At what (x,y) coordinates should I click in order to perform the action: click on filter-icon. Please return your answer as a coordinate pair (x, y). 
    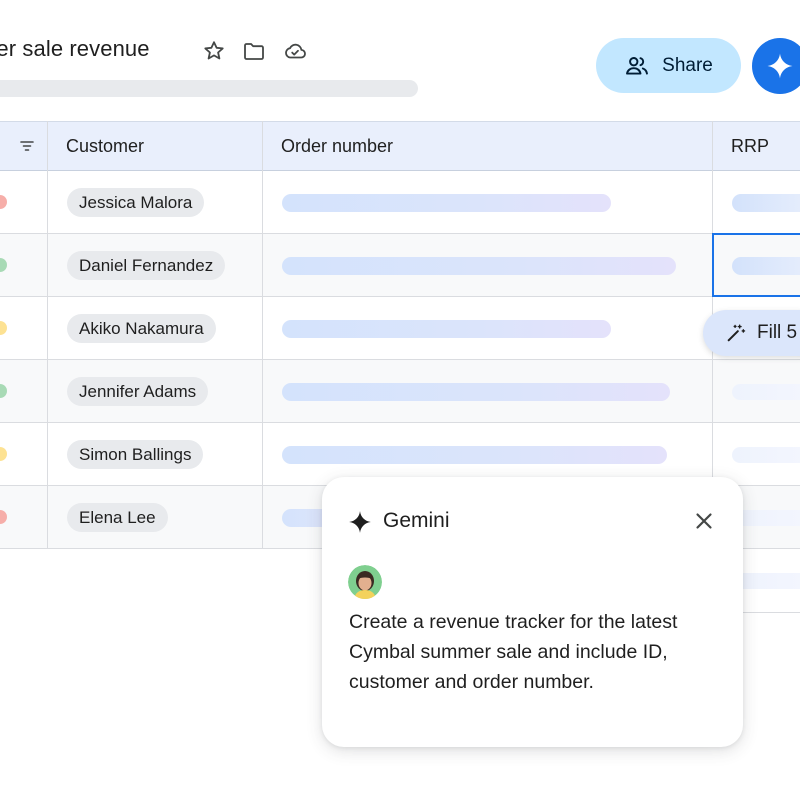
    Looking at the image, I should click on (27, 146).